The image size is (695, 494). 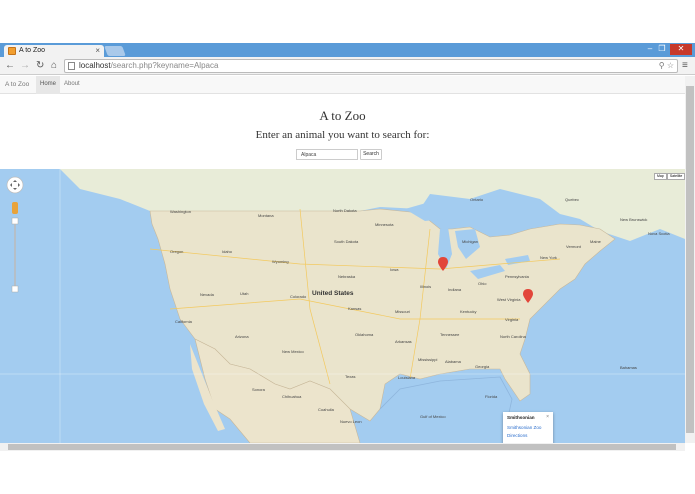 What do you see at coordinates (227, 251) in the screenshot?
I see `map-label: Idaho` at bounding box center [227, 251].